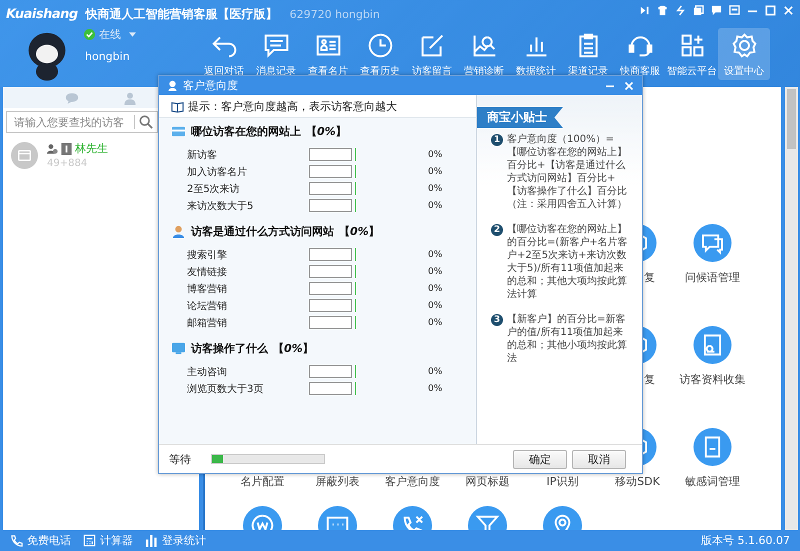 This screenshot has height=551, width=800. I want to click on tip-text: 【新客户】的百分比=新客户的值/所有11项值加起来的总和；其他小项均按此算法, so click(567, 339).